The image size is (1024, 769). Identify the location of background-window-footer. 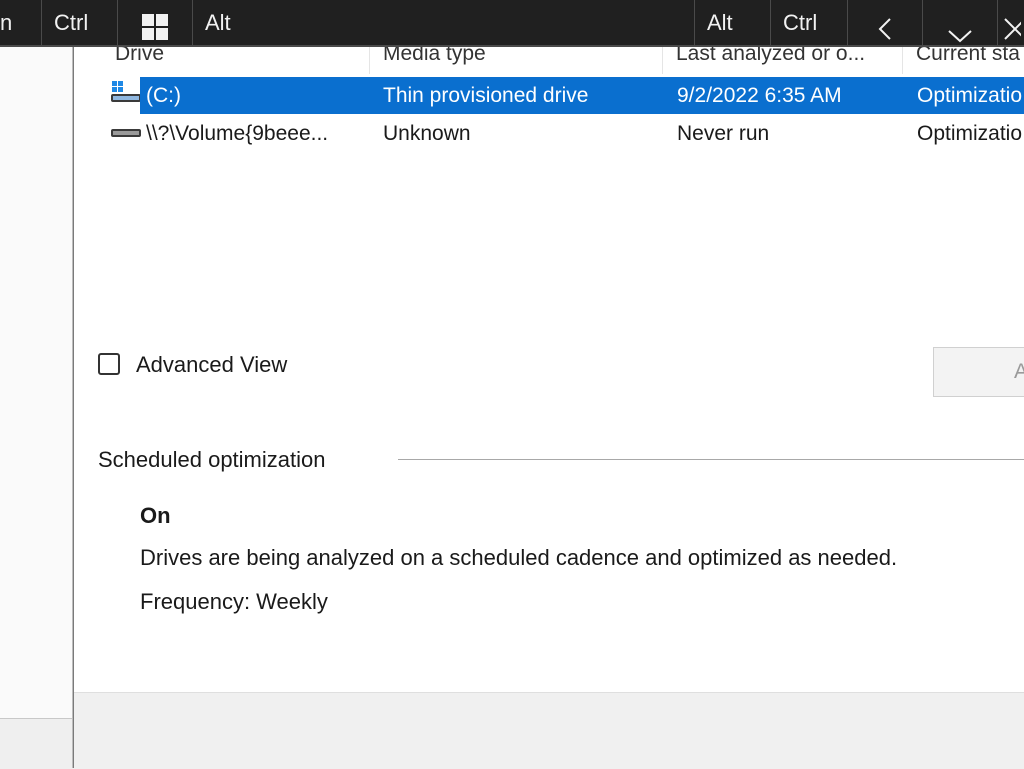
(36, 743).